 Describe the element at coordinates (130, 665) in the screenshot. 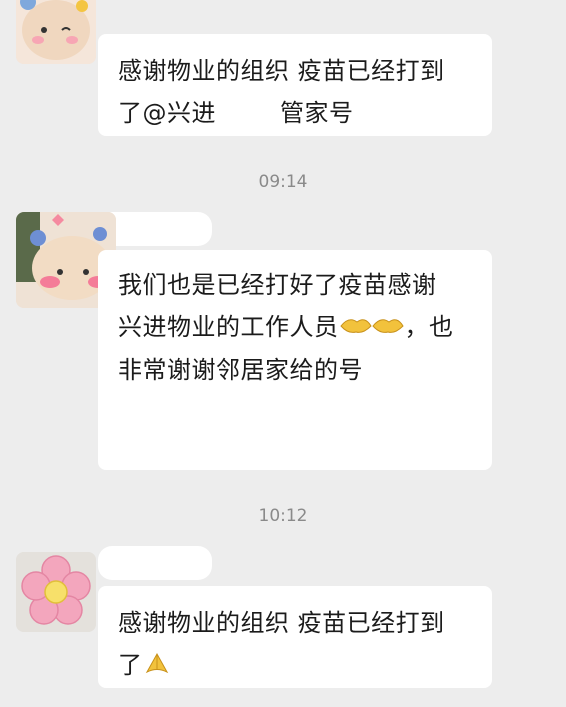

I see `message-text-fragment: 了` at that location.